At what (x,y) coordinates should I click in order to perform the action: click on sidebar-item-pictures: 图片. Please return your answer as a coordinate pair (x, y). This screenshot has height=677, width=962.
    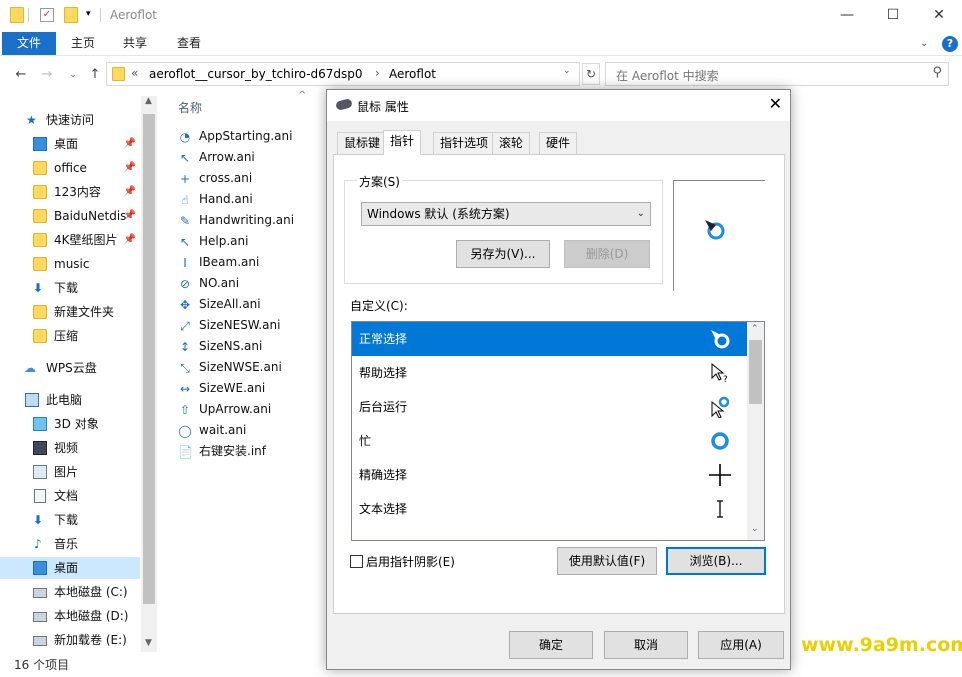
    Looking at the image, I should click on (70, 472).